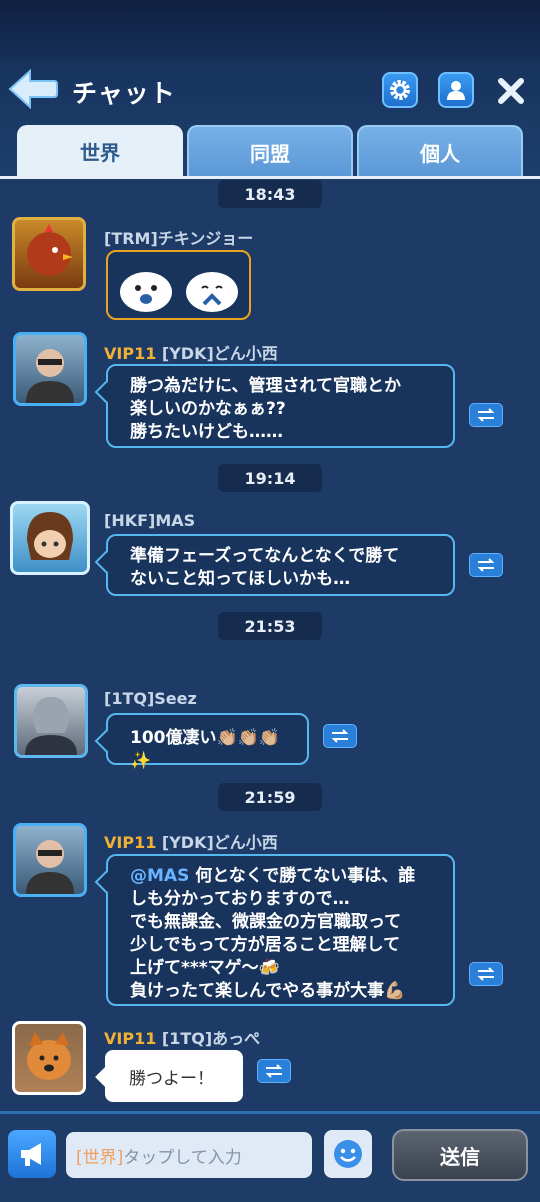 This screenshot has width=540, height=1202. Describe the element at coordinates (265, 556) in the screenshot. I see `message-line: 準備フェーズってなんとなくで勝て` at that location.